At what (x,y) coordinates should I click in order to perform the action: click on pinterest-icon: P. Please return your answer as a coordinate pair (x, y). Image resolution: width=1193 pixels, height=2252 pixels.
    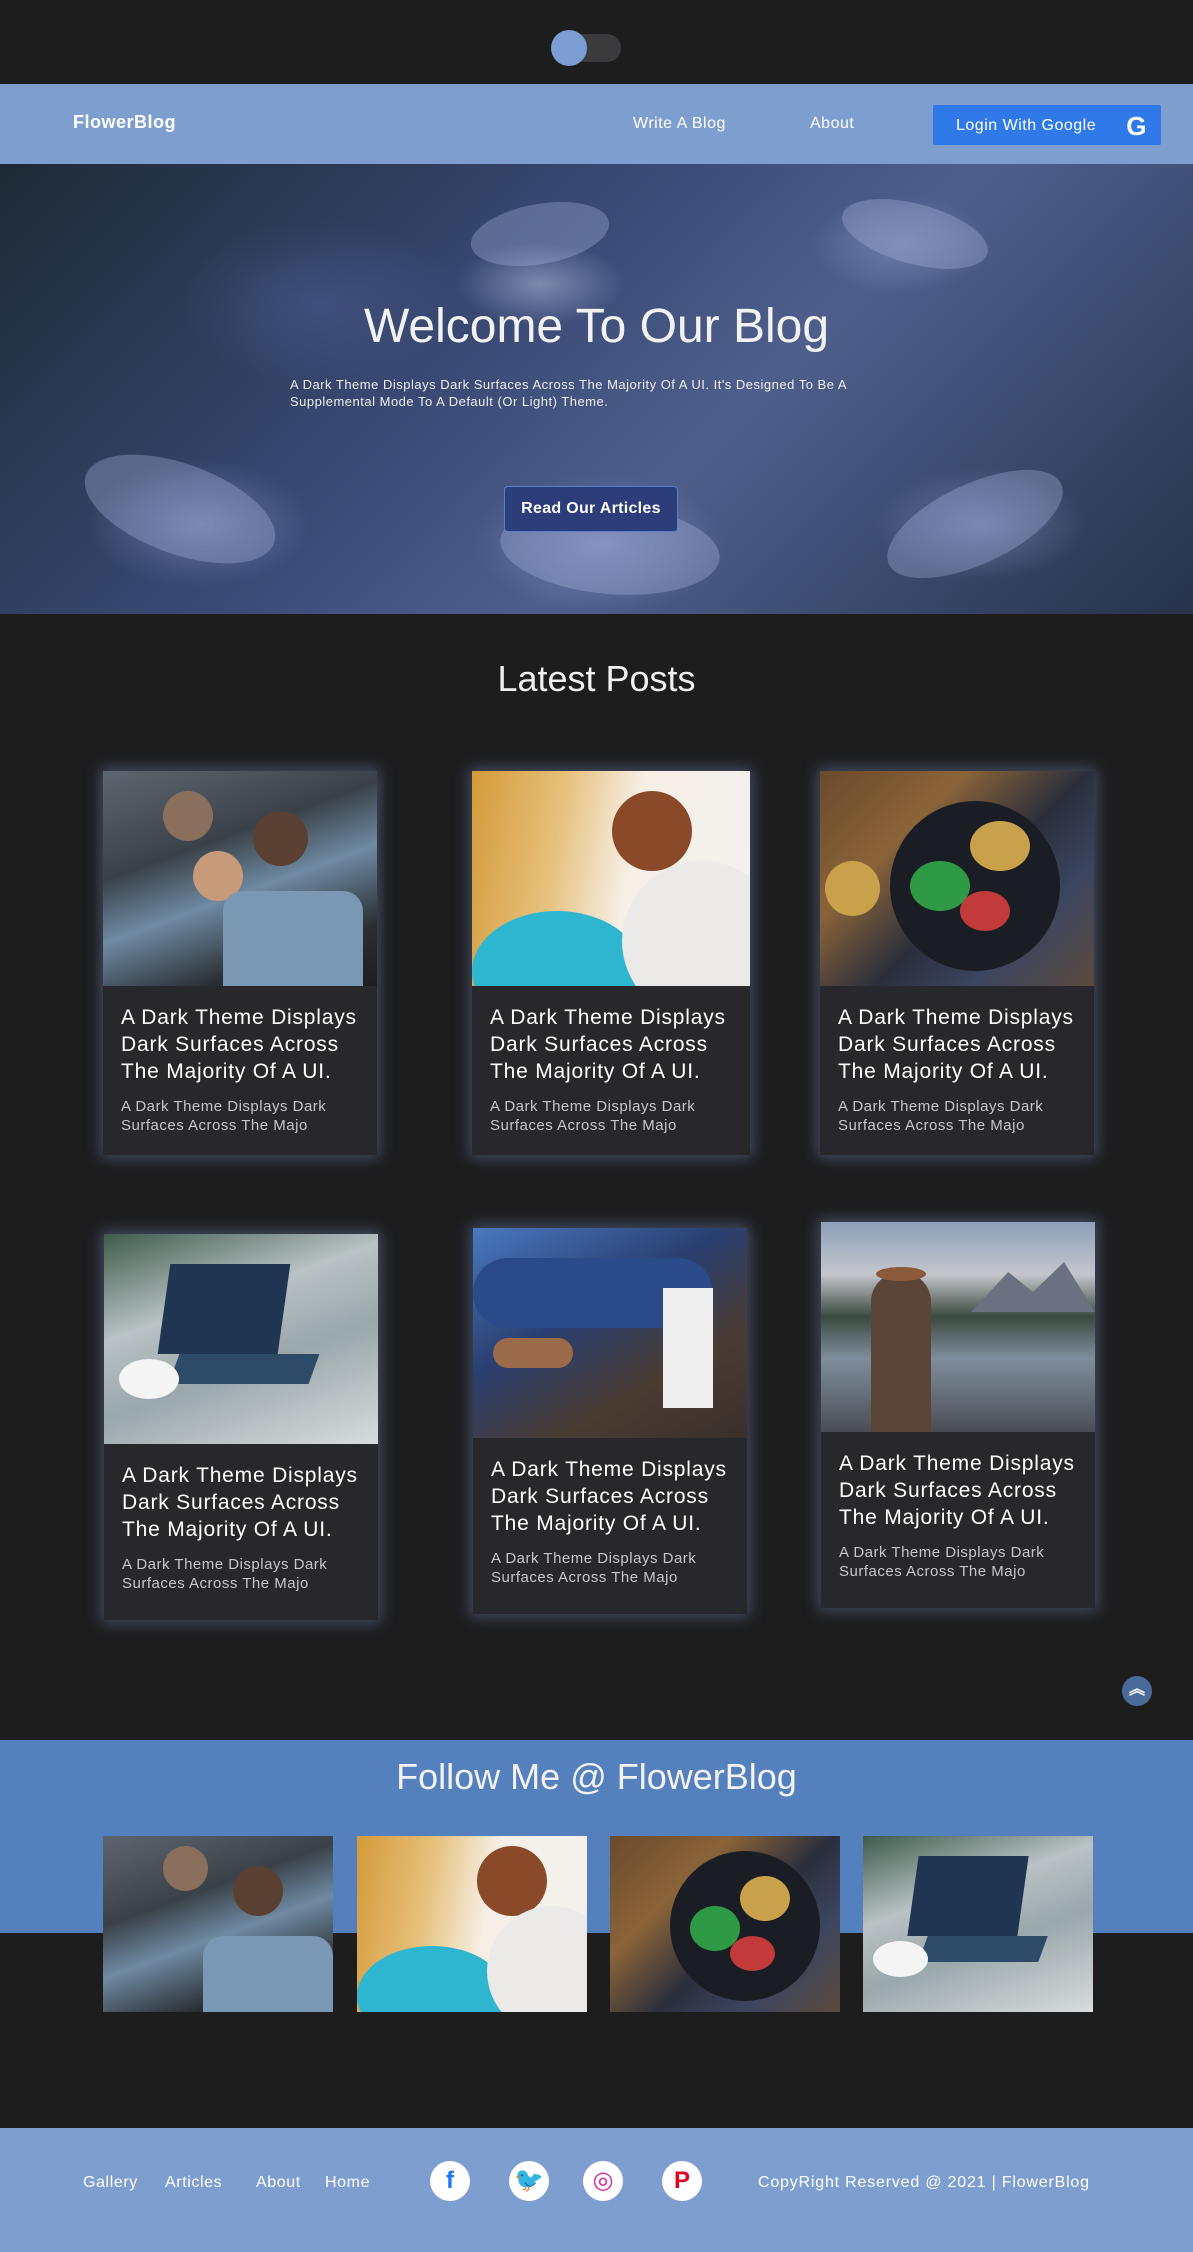
    Looking at the image, I should click on (681, 2180).